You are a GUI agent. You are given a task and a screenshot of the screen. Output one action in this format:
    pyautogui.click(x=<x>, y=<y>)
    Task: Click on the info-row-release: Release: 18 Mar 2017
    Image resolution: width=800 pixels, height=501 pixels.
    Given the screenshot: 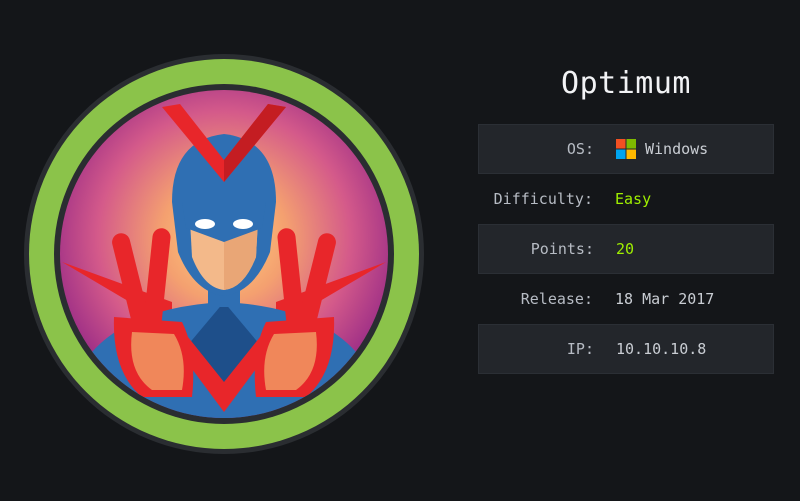 What is the action you would take?
    pyautogui.click(x=626, y=299)
    